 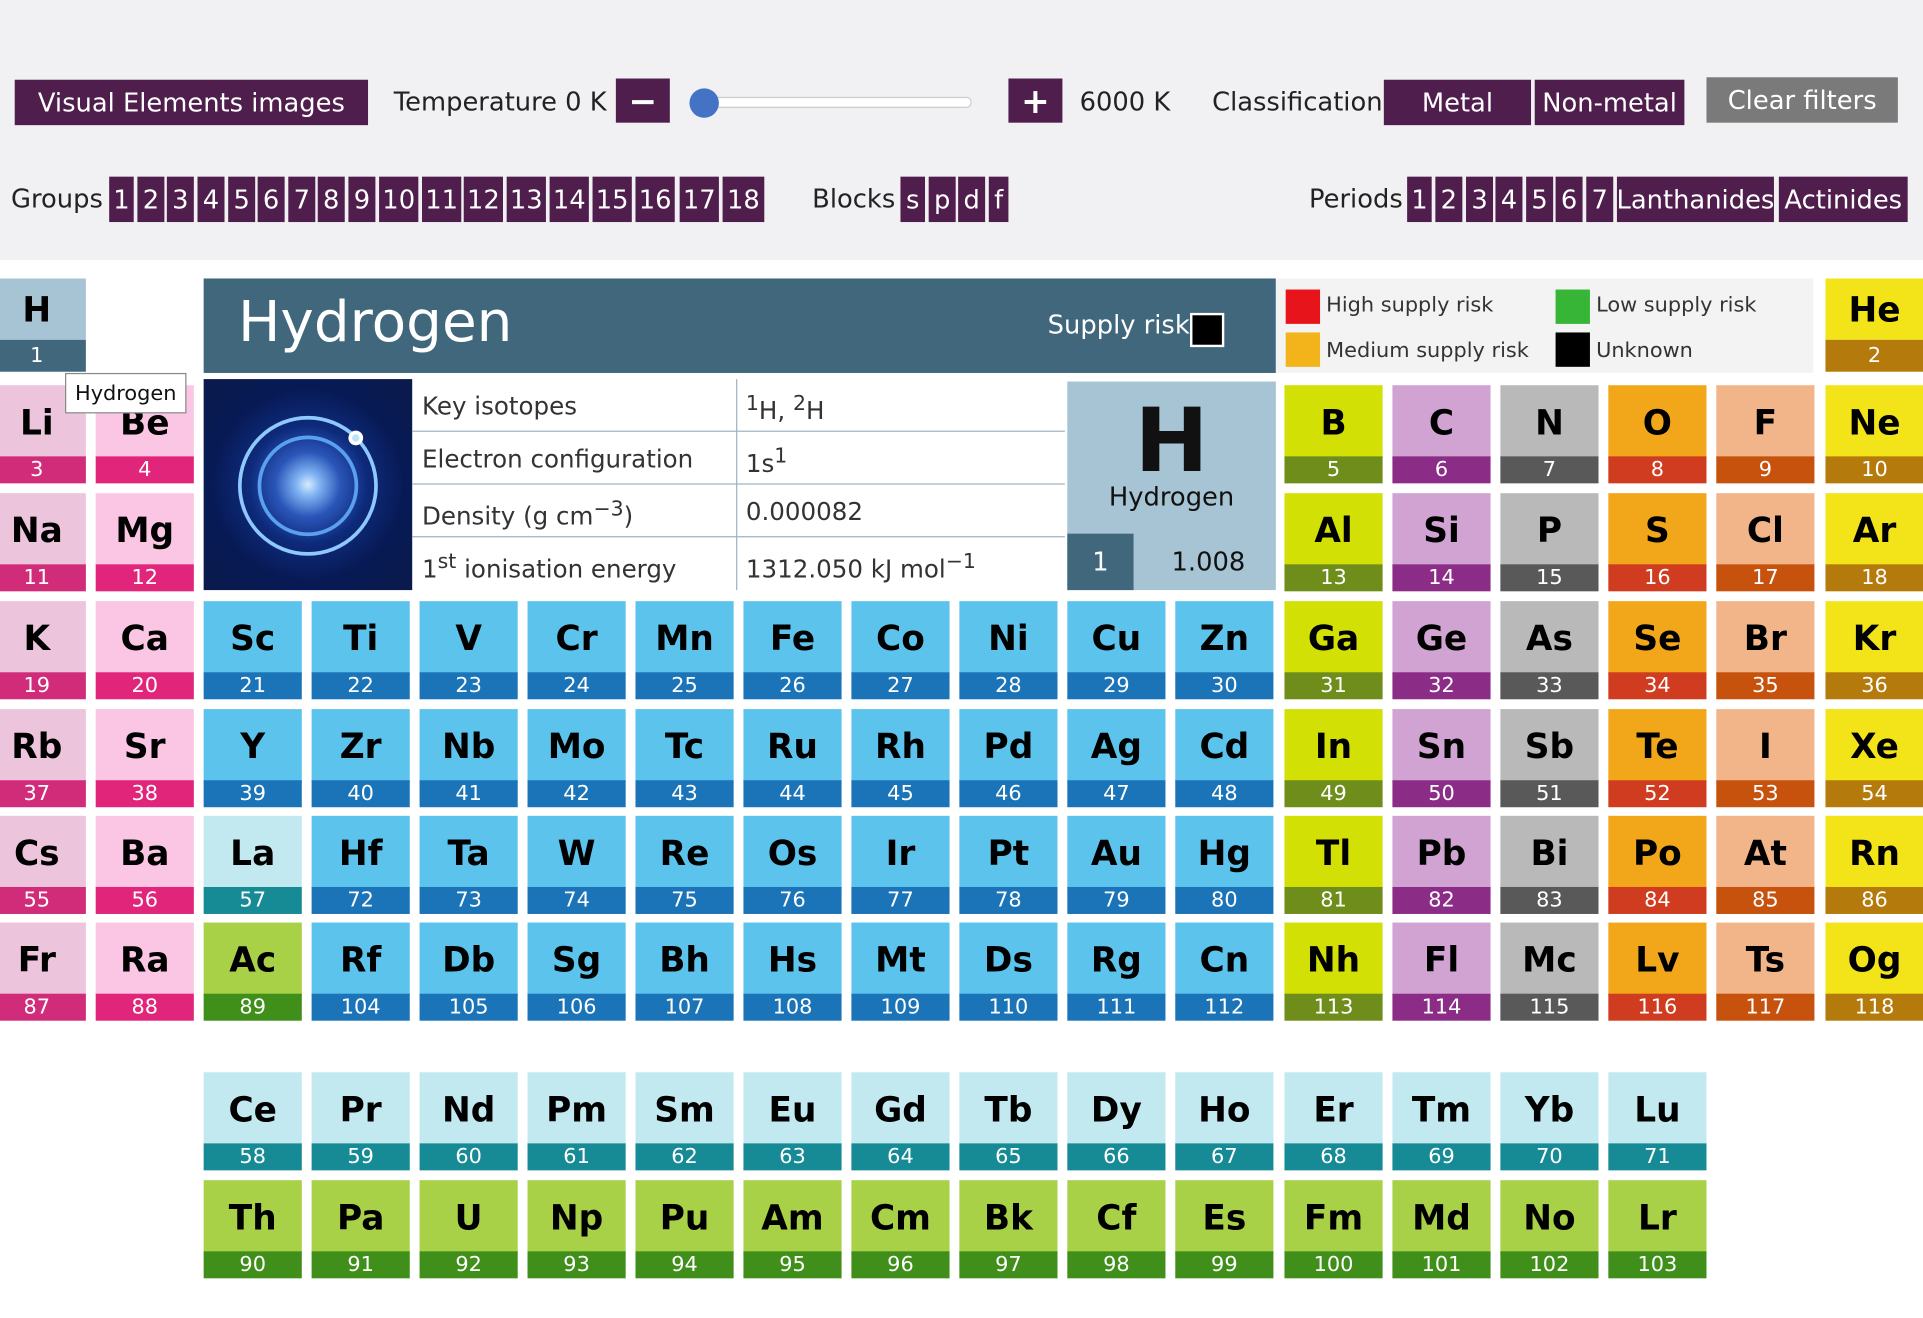 I want to click on element-cell-ta: Ta 73, so click(x=468, y=864).